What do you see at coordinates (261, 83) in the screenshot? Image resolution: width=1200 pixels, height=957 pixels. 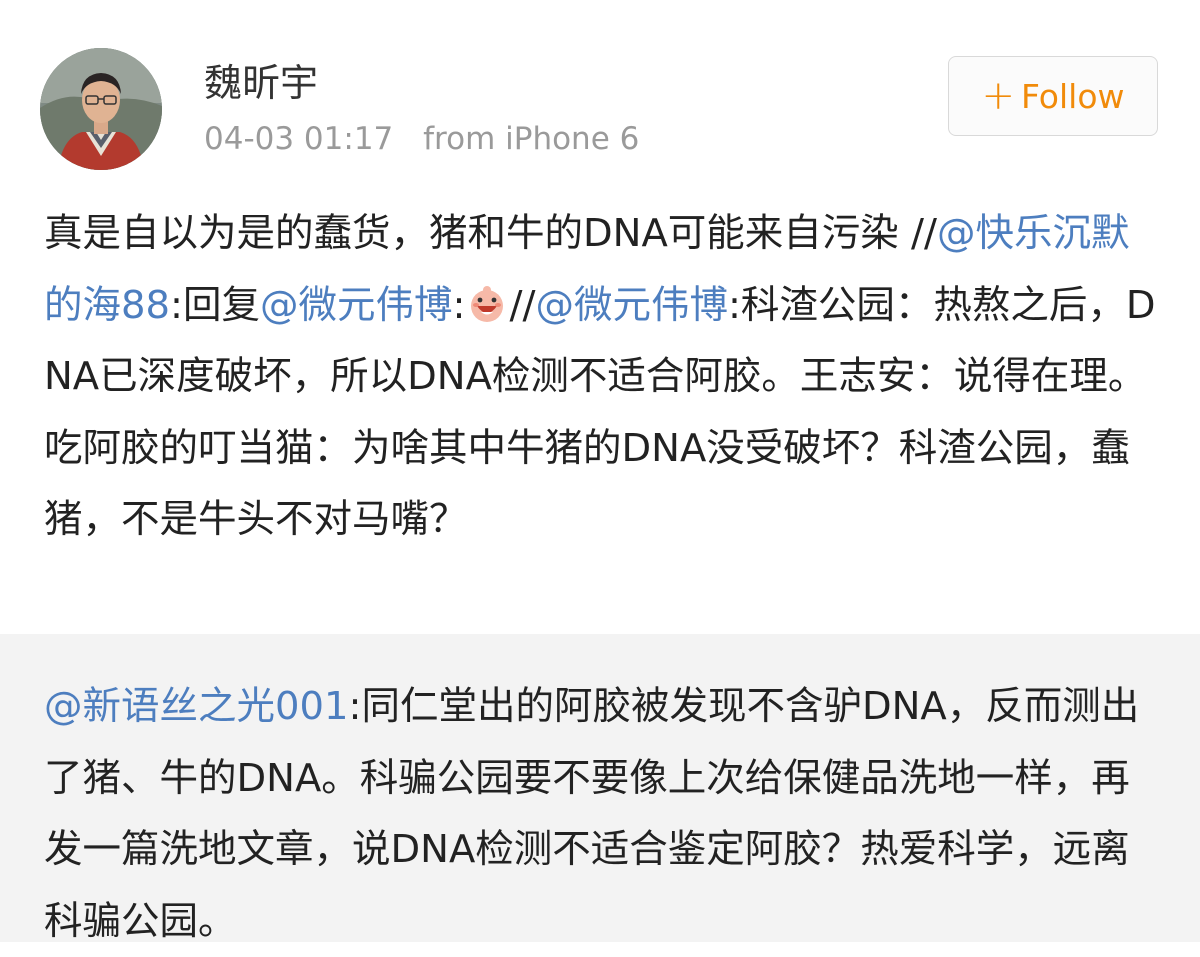 I see `username: 魏昕宇` at bounding box center [261, 83].